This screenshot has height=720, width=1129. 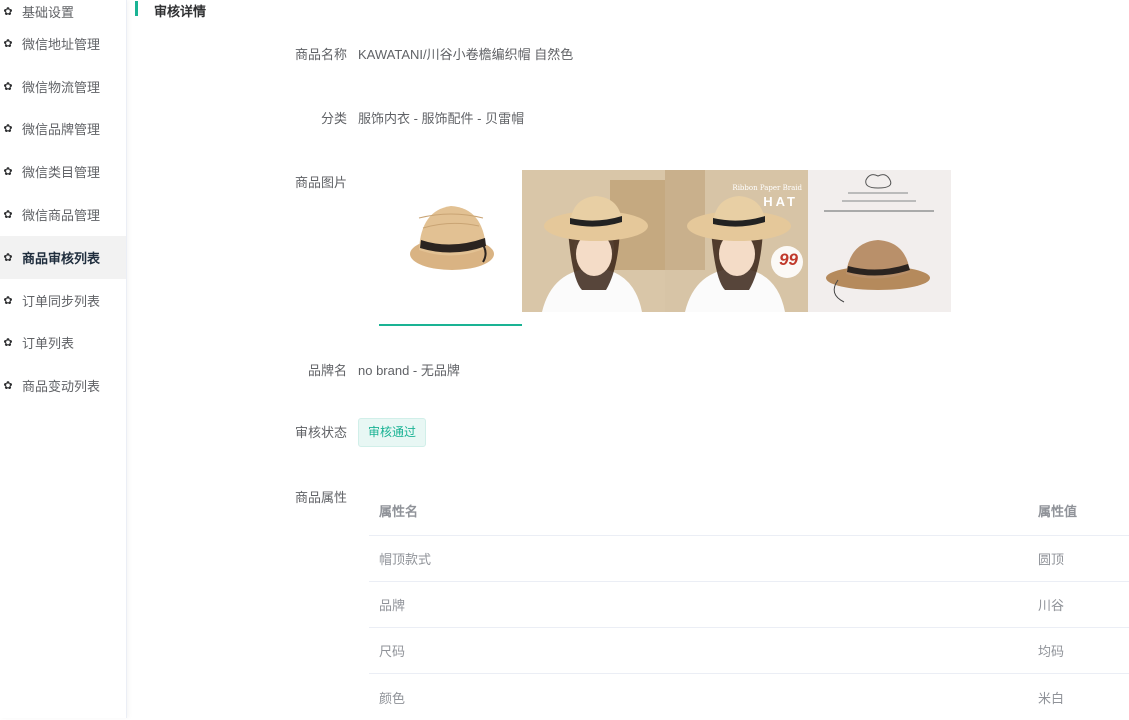 I want to click on sidebar-item-orders: ✿ 订单列表, so click(x=63, y=343).